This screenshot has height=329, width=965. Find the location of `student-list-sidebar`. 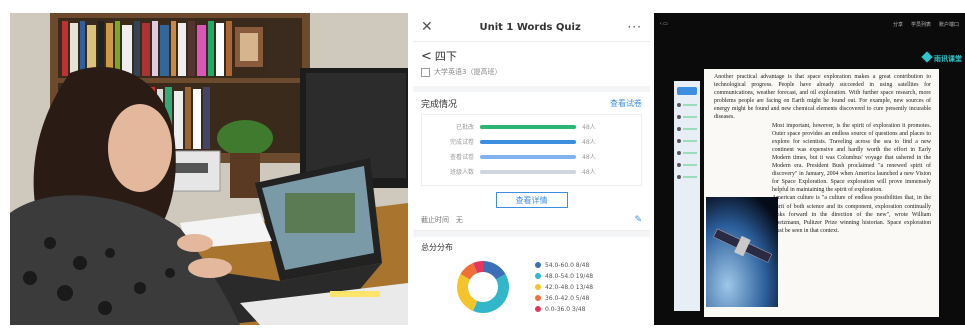

student-list-sidebar is located at coordinates (687, 196).